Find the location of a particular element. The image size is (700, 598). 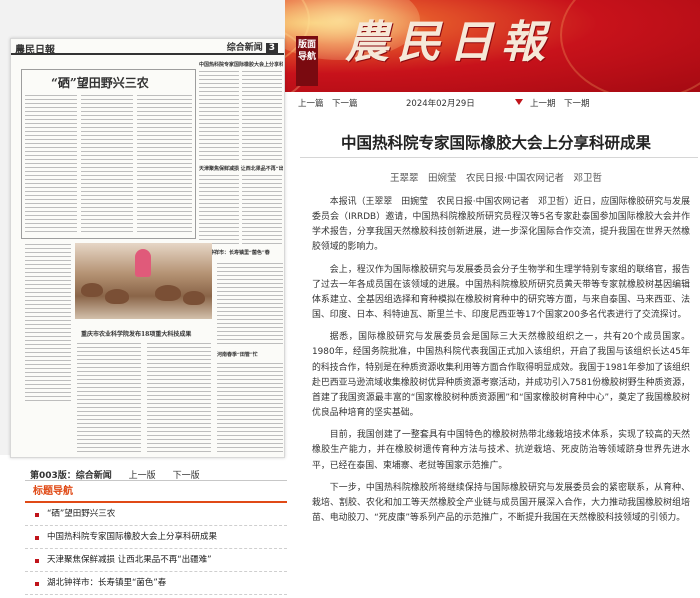

layout-nav-badge: 版面导航 is located at coordinates (307, 61).